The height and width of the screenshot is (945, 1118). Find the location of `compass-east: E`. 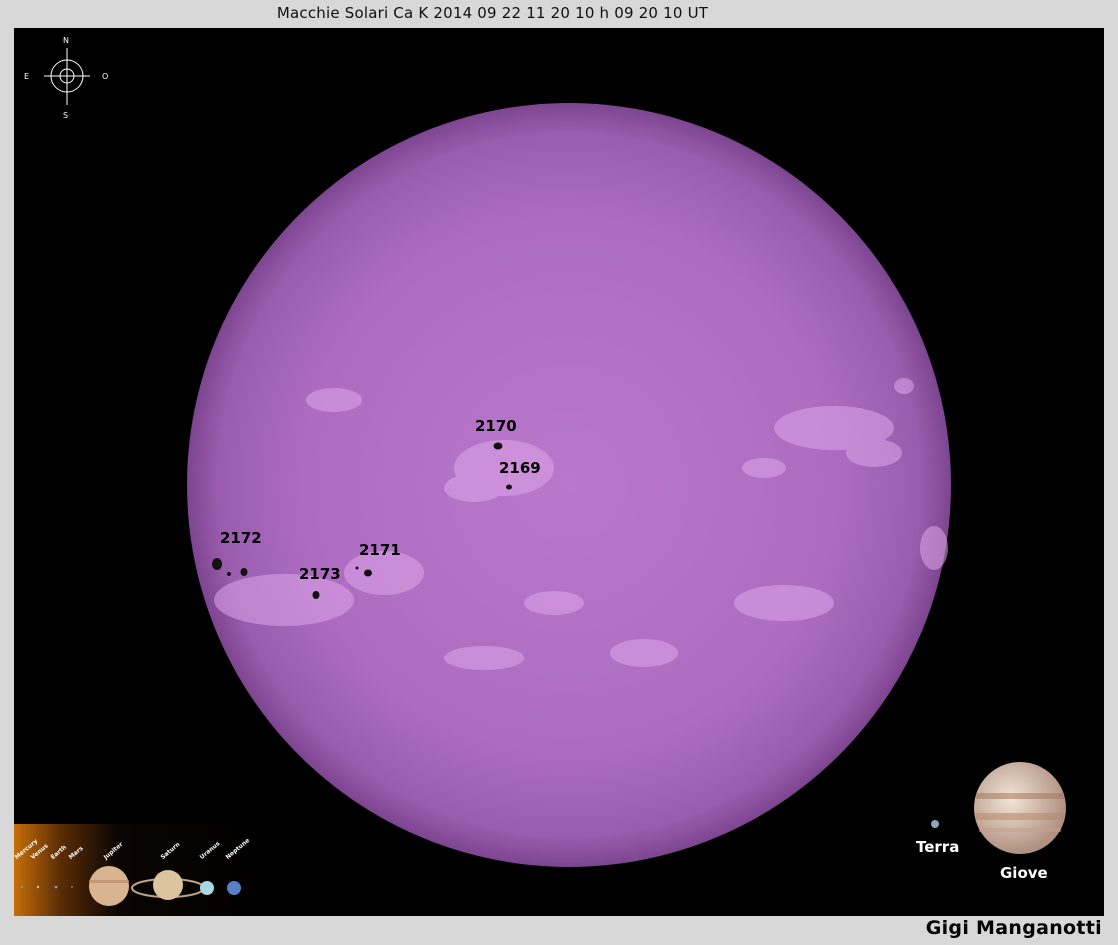

compass-east: E is located at coordinates (27, 76).